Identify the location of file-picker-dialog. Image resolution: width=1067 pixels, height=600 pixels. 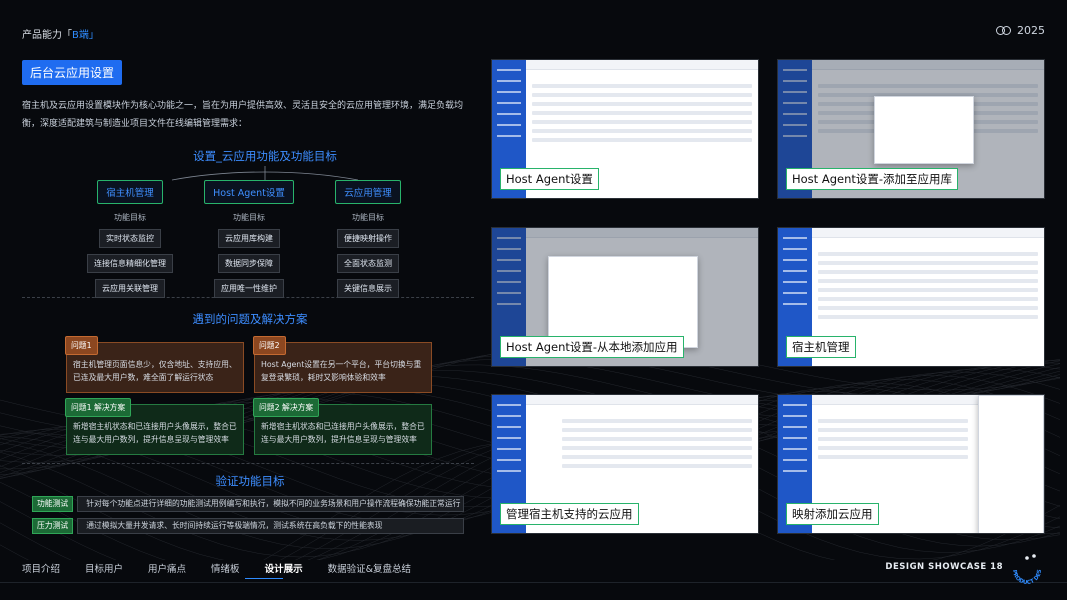
(623, 302).